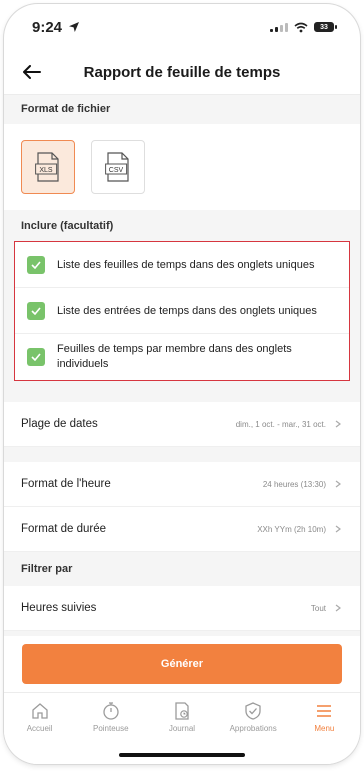  What do you see at coordinates (280, 424) in the screenshot?
I see `date-range-value: dim., 1 oct. - mar., 31 oct.` at bounding box center [280, 424].